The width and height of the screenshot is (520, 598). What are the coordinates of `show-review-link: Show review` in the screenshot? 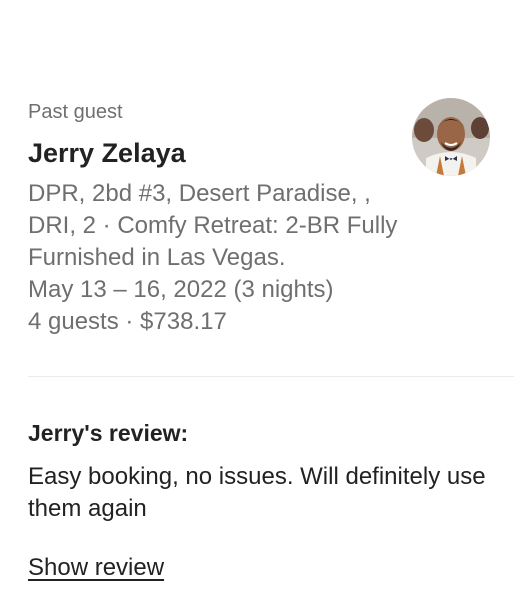 It's located at (96, 568).